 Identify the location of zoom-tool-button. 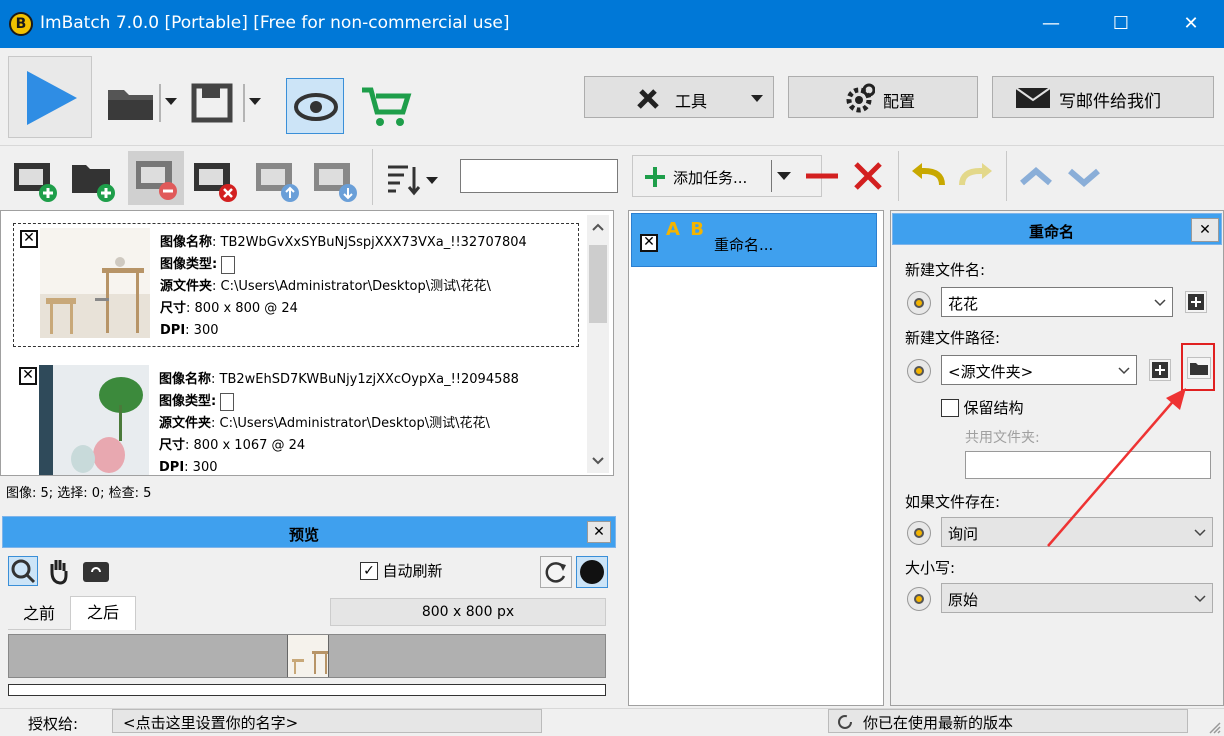
(23, 571).